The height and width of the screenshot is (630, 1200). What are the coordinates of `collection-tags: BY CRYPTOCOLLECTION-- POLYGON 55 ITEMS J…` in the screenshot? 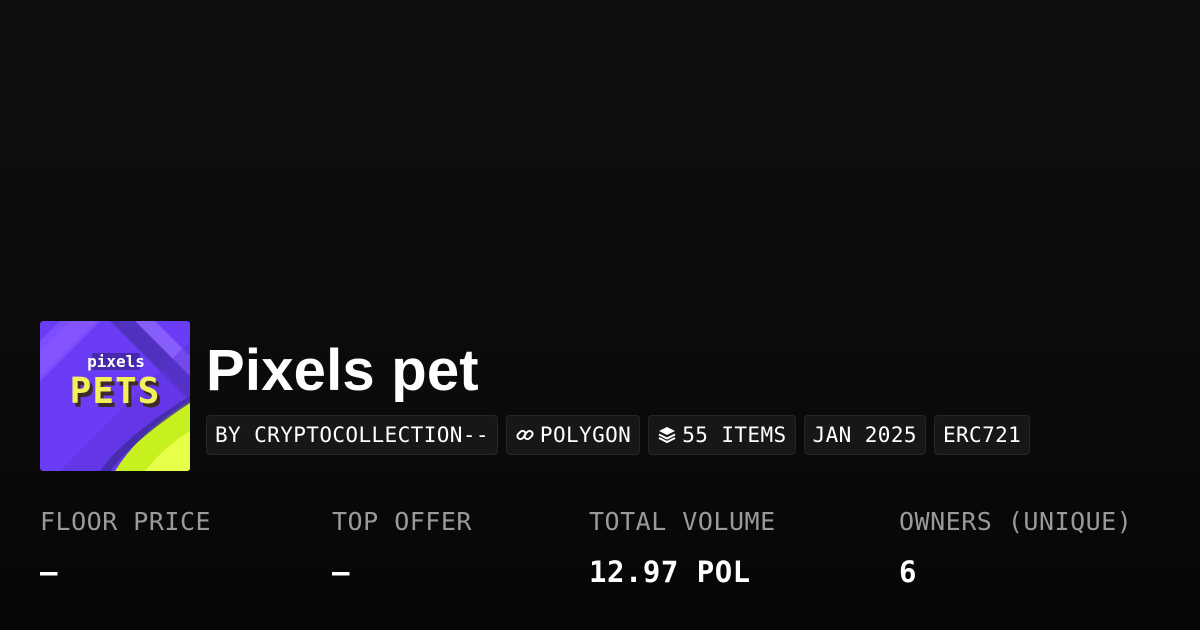 It's located at (618, 435).